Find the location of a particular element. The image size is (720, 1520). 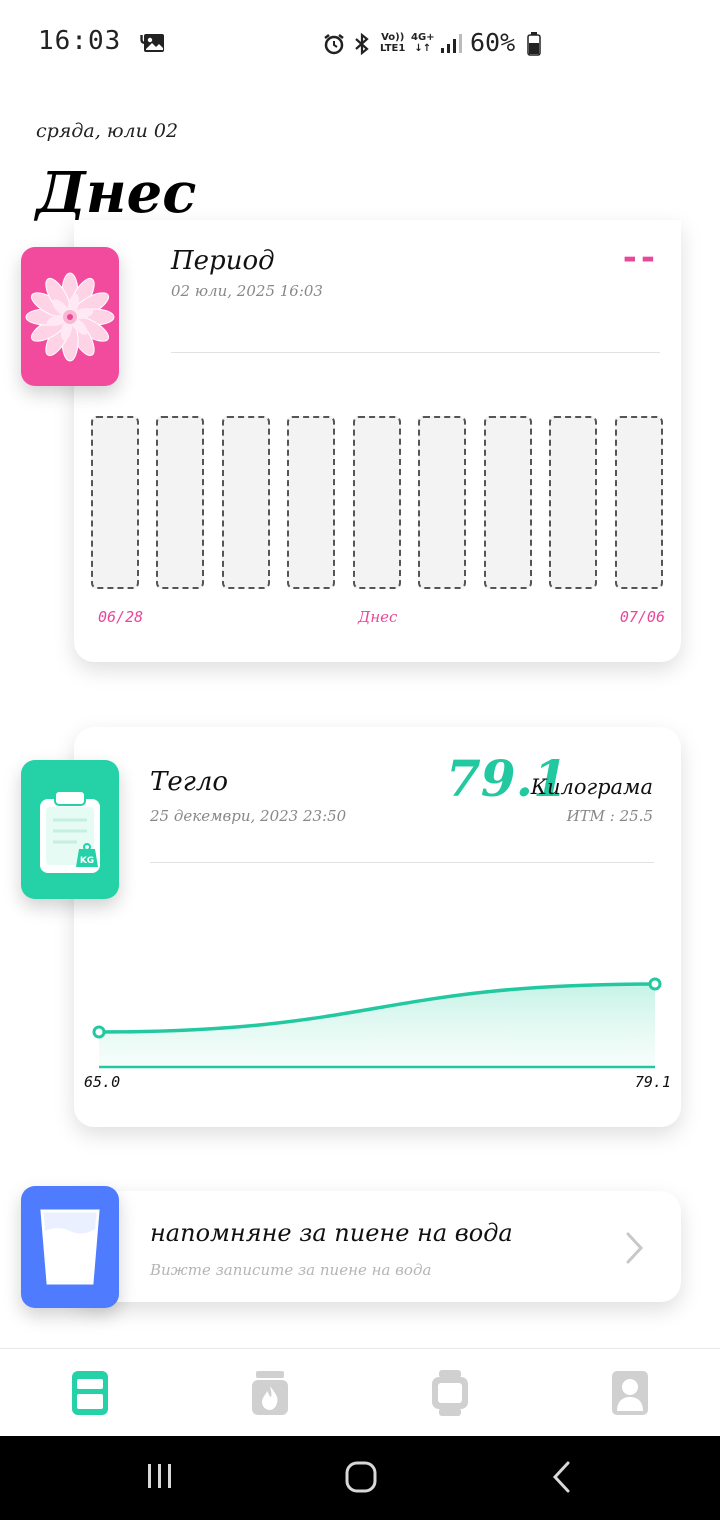

chevron-right-icon is located at coordinates (635, 1248).